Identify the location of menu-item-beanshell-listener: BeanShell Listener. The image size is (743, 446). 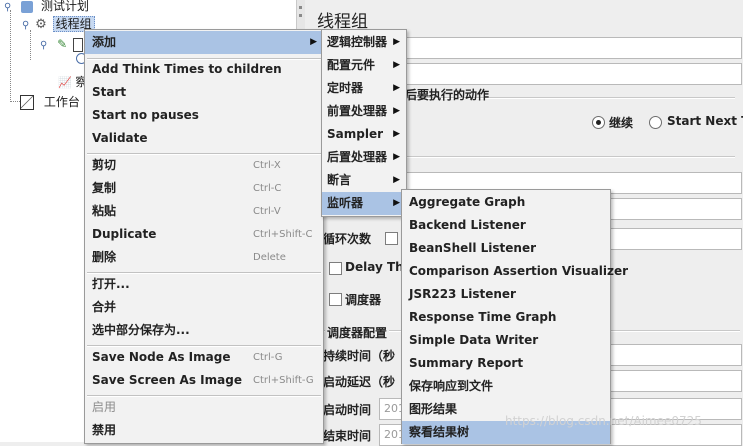
(506, 248).